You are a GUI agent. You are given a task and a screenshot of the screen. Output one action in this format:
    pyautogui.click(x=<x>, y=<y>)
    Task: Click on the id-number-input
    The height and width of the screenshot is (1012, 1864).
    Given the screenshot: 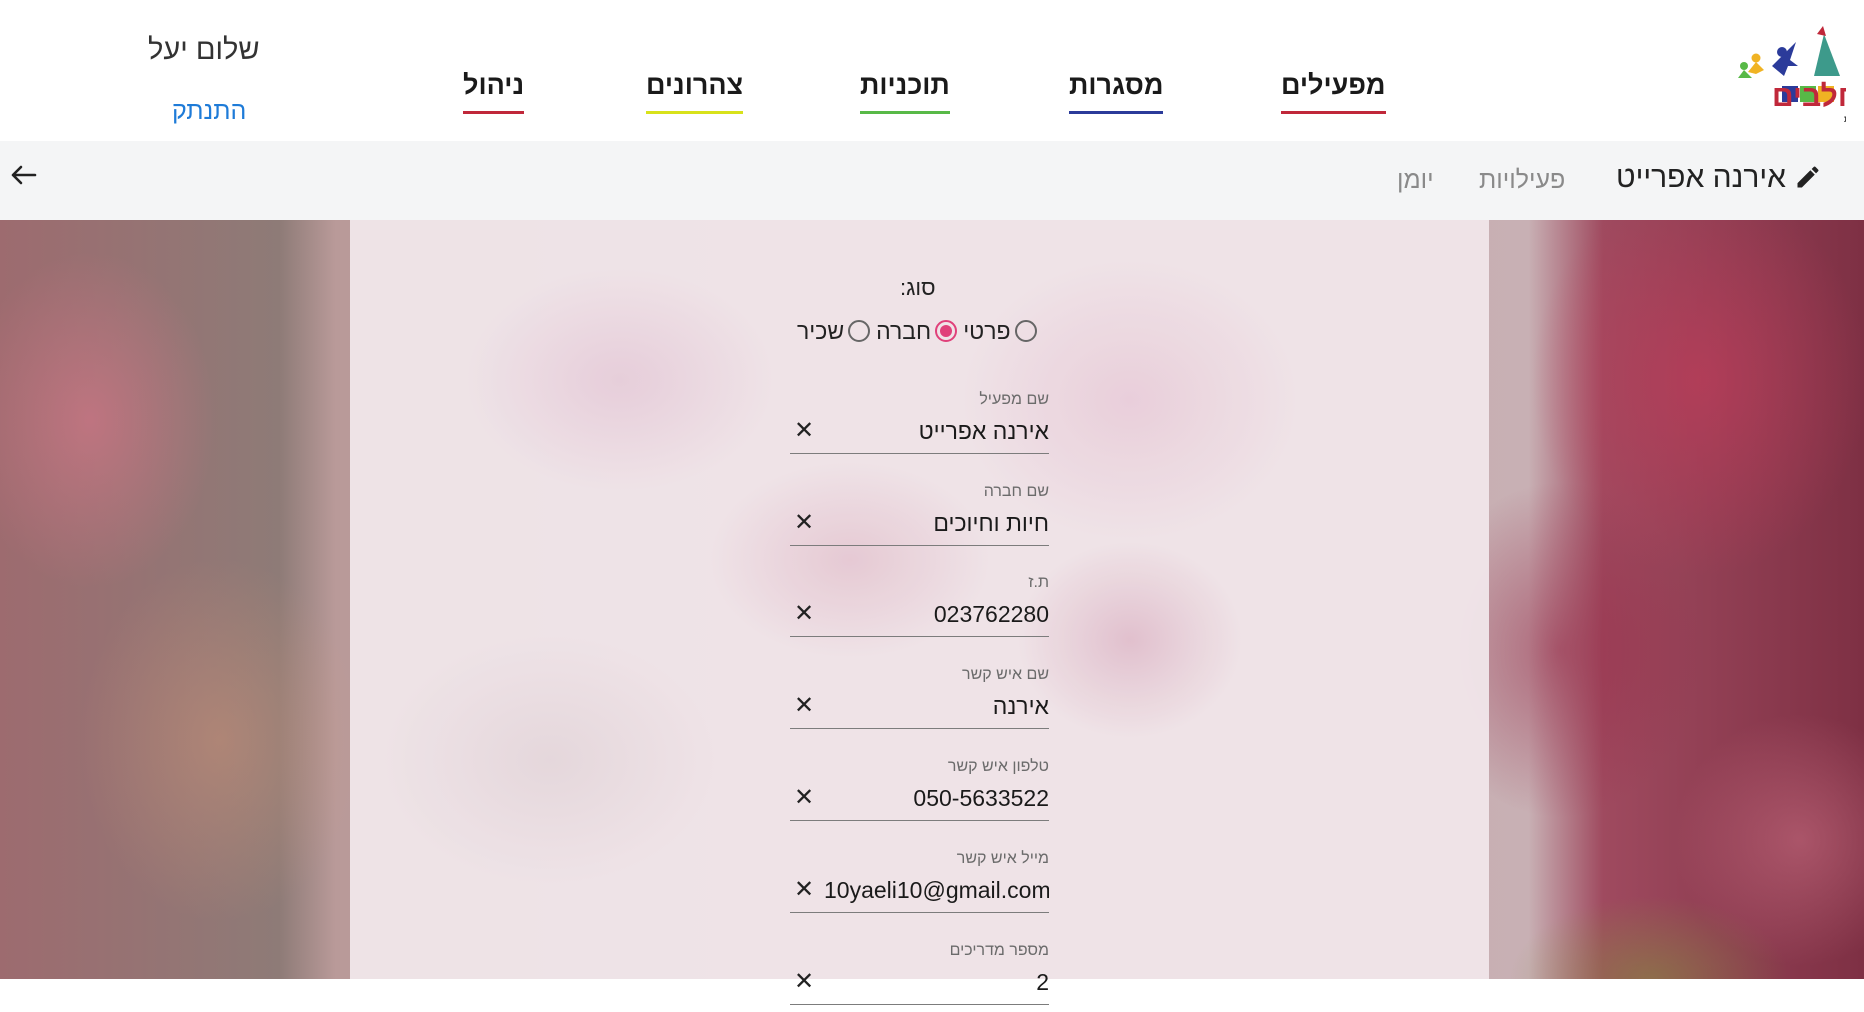 What is the action you would take?
    pyautogui.click(x=936, y=614)
    